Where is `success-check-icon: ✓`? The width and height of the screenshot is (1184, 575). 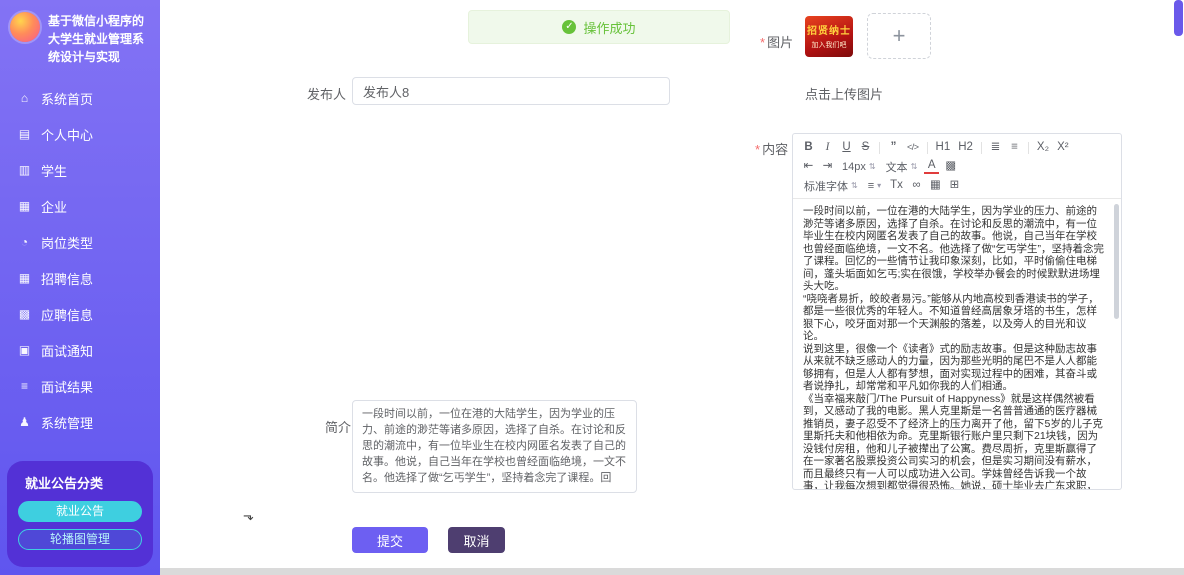
success-check-icon: ✓ is located at coordinates (569, 27).